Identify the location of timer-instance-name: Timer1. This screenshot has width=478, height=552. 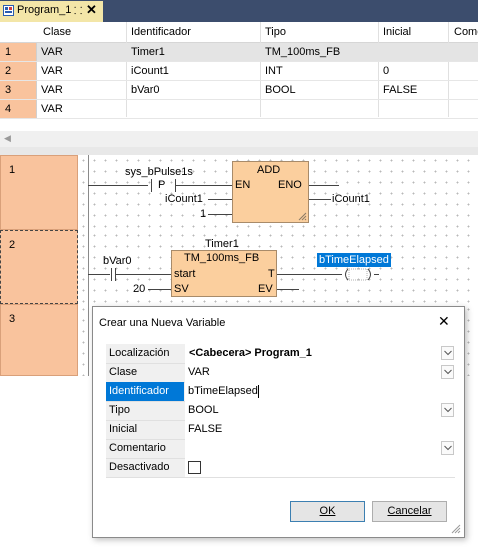
(222, 244).